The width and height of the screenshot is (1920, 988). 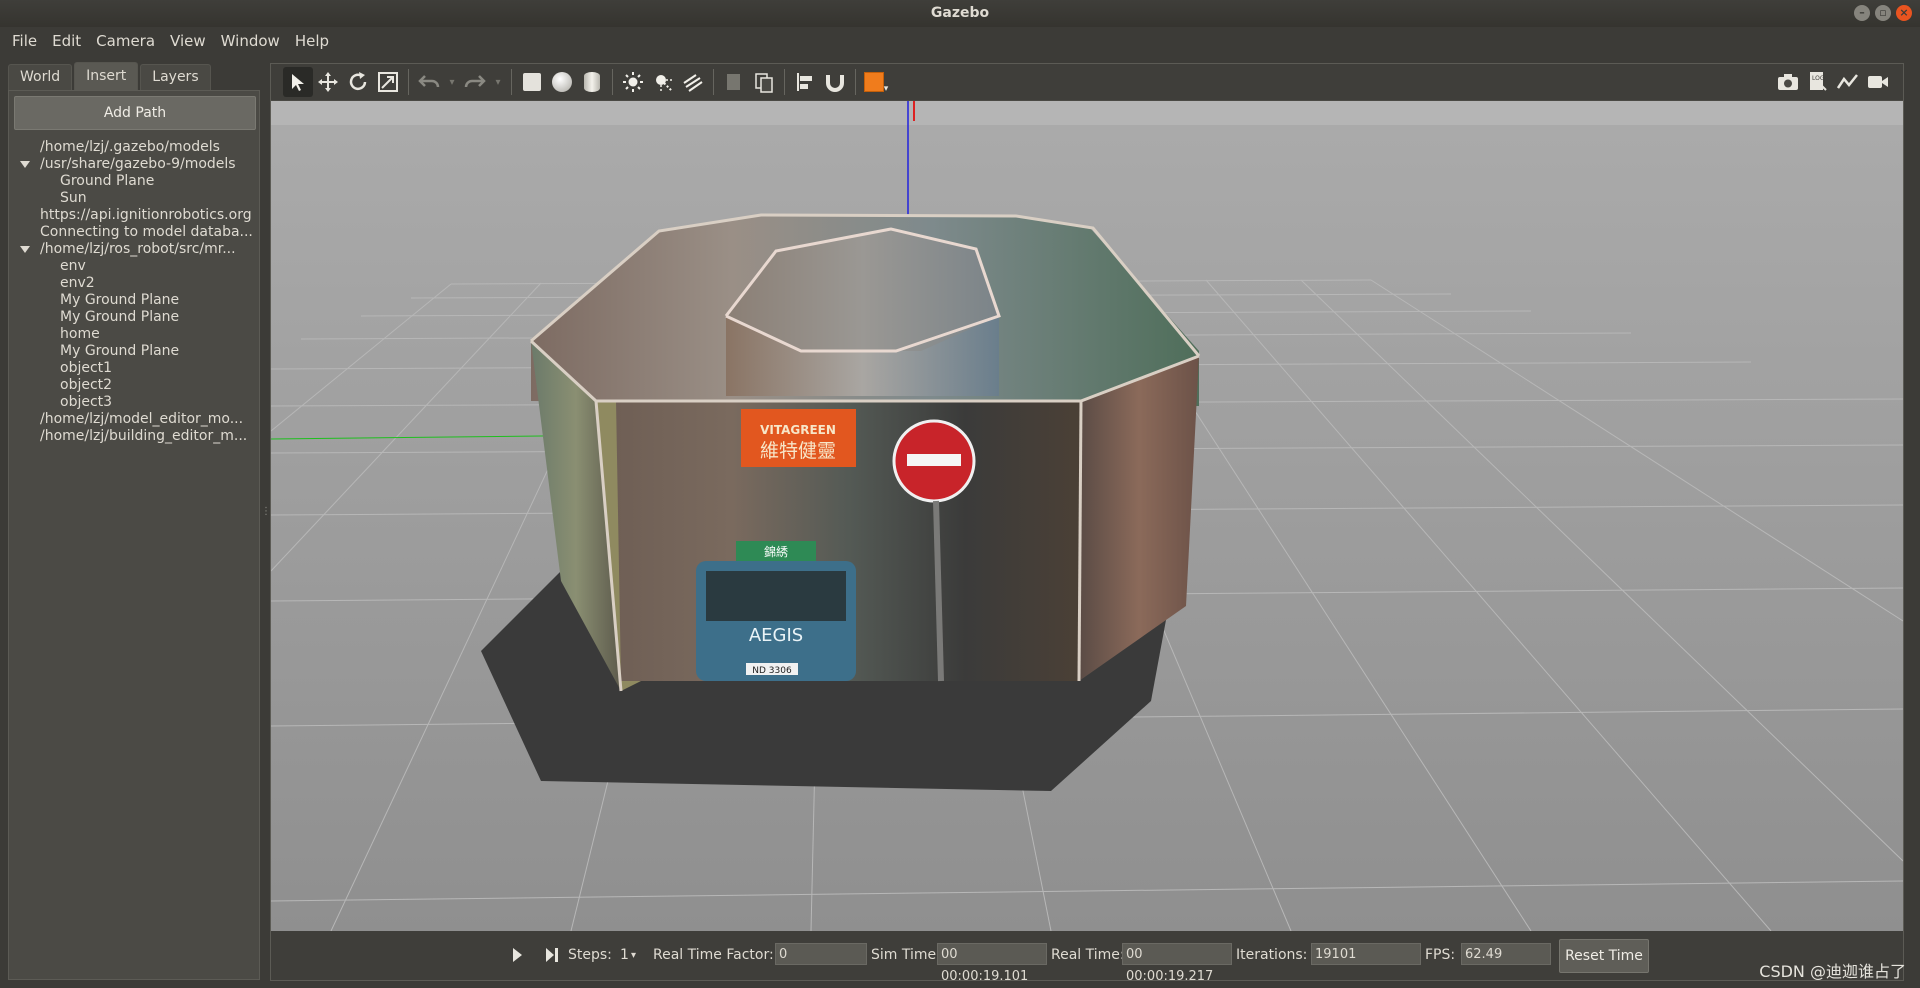 I want to click on insert-directional-light-button, so click(x=693, y=82).